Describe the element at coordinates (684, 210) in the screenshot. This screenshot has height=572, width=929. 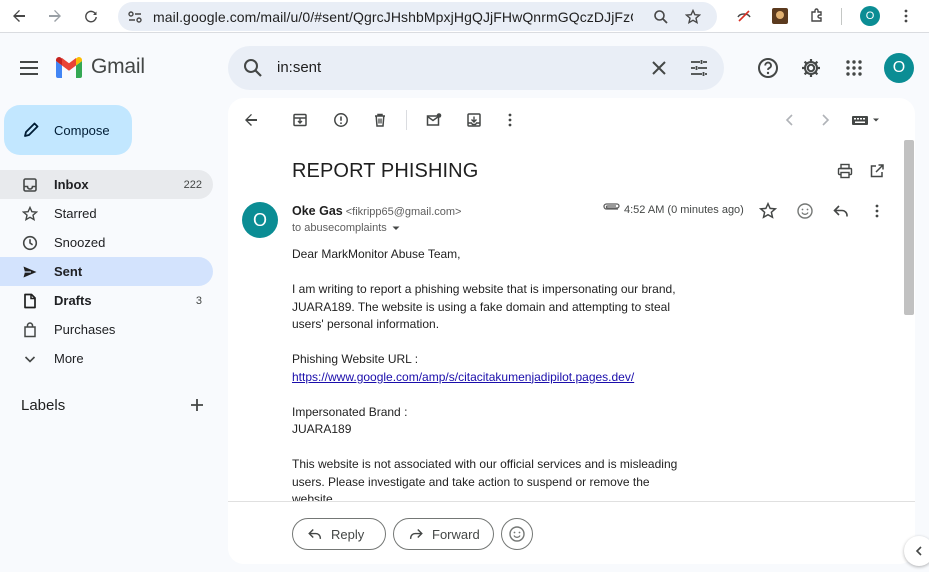
I see `email-timestamp: 4:52 AM (0 minutes ago)` at that location.